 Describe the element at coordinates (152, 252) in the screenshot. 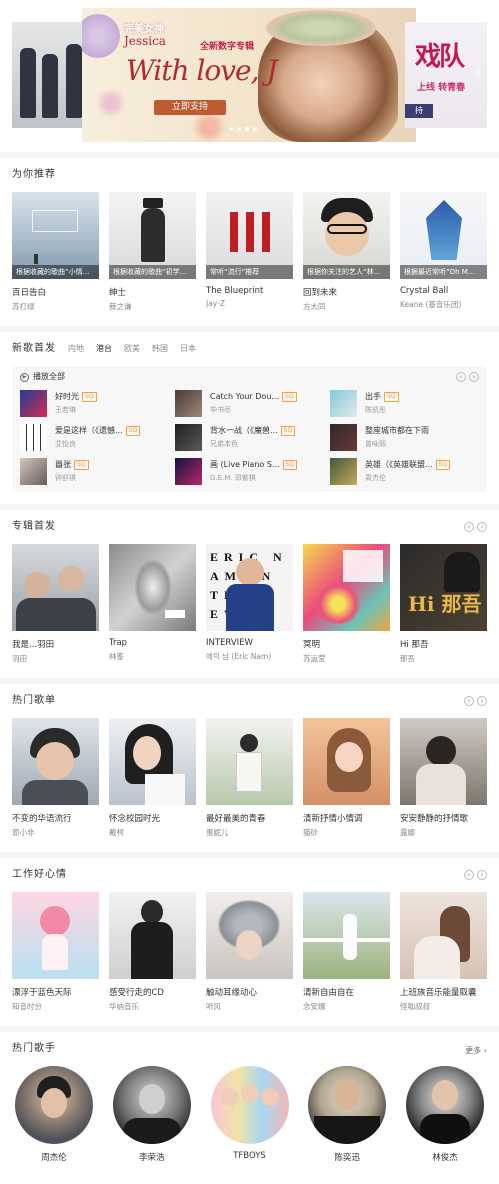

I see `recommend-card: 根据收藏的歌曲“初学... 绅士 薛之谦` at that location.